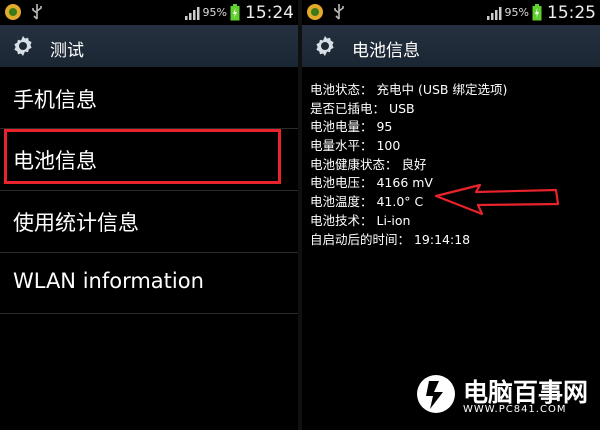  Describe the element at coordinates (55, 100) in the screenshot. I see `menu-item-label: 手机信息` at that location.